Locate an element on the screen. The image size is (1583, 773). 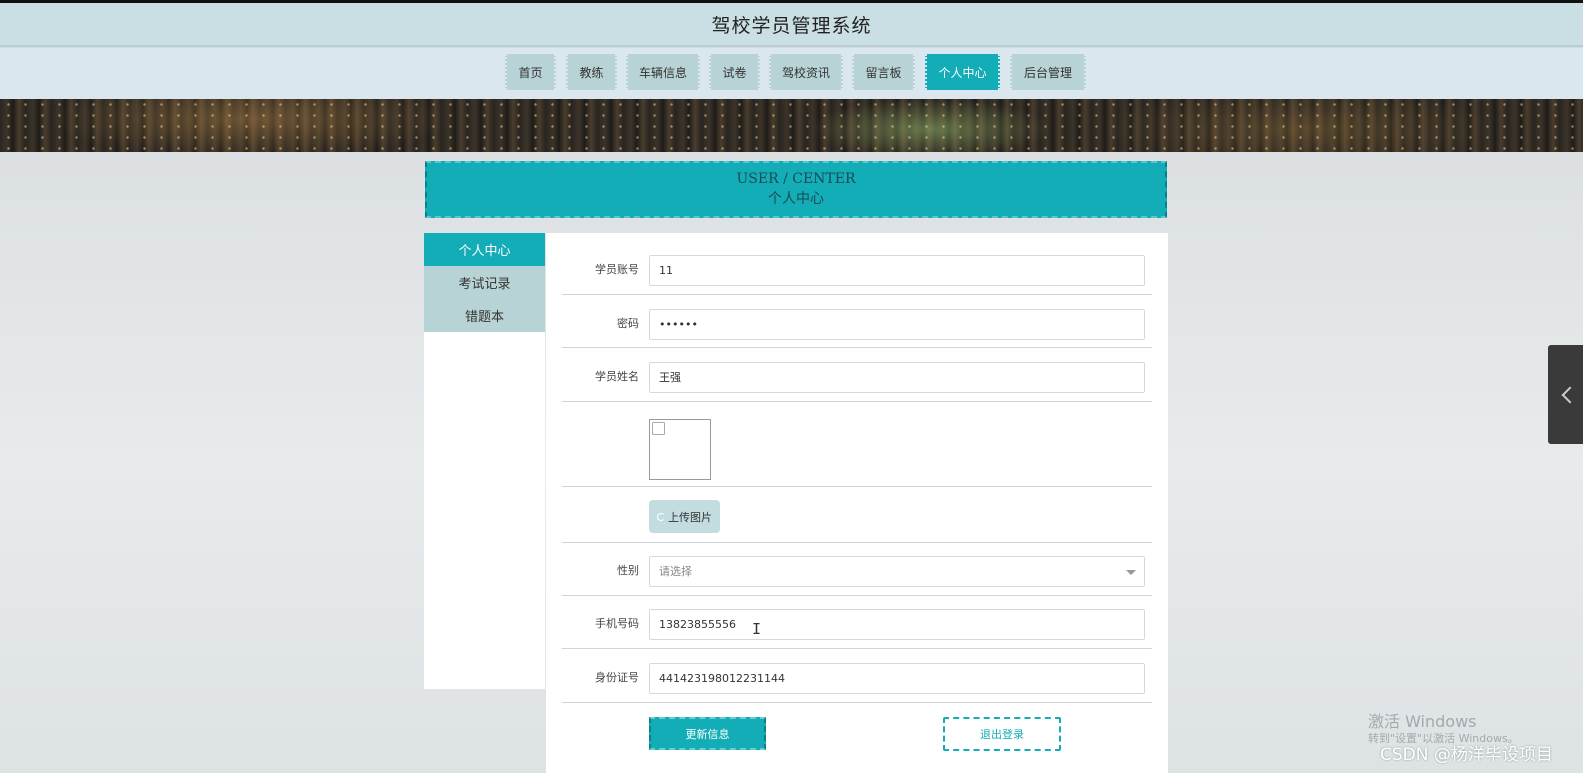
id-card-label: 身份证号 is located at coordinates (617, 677).